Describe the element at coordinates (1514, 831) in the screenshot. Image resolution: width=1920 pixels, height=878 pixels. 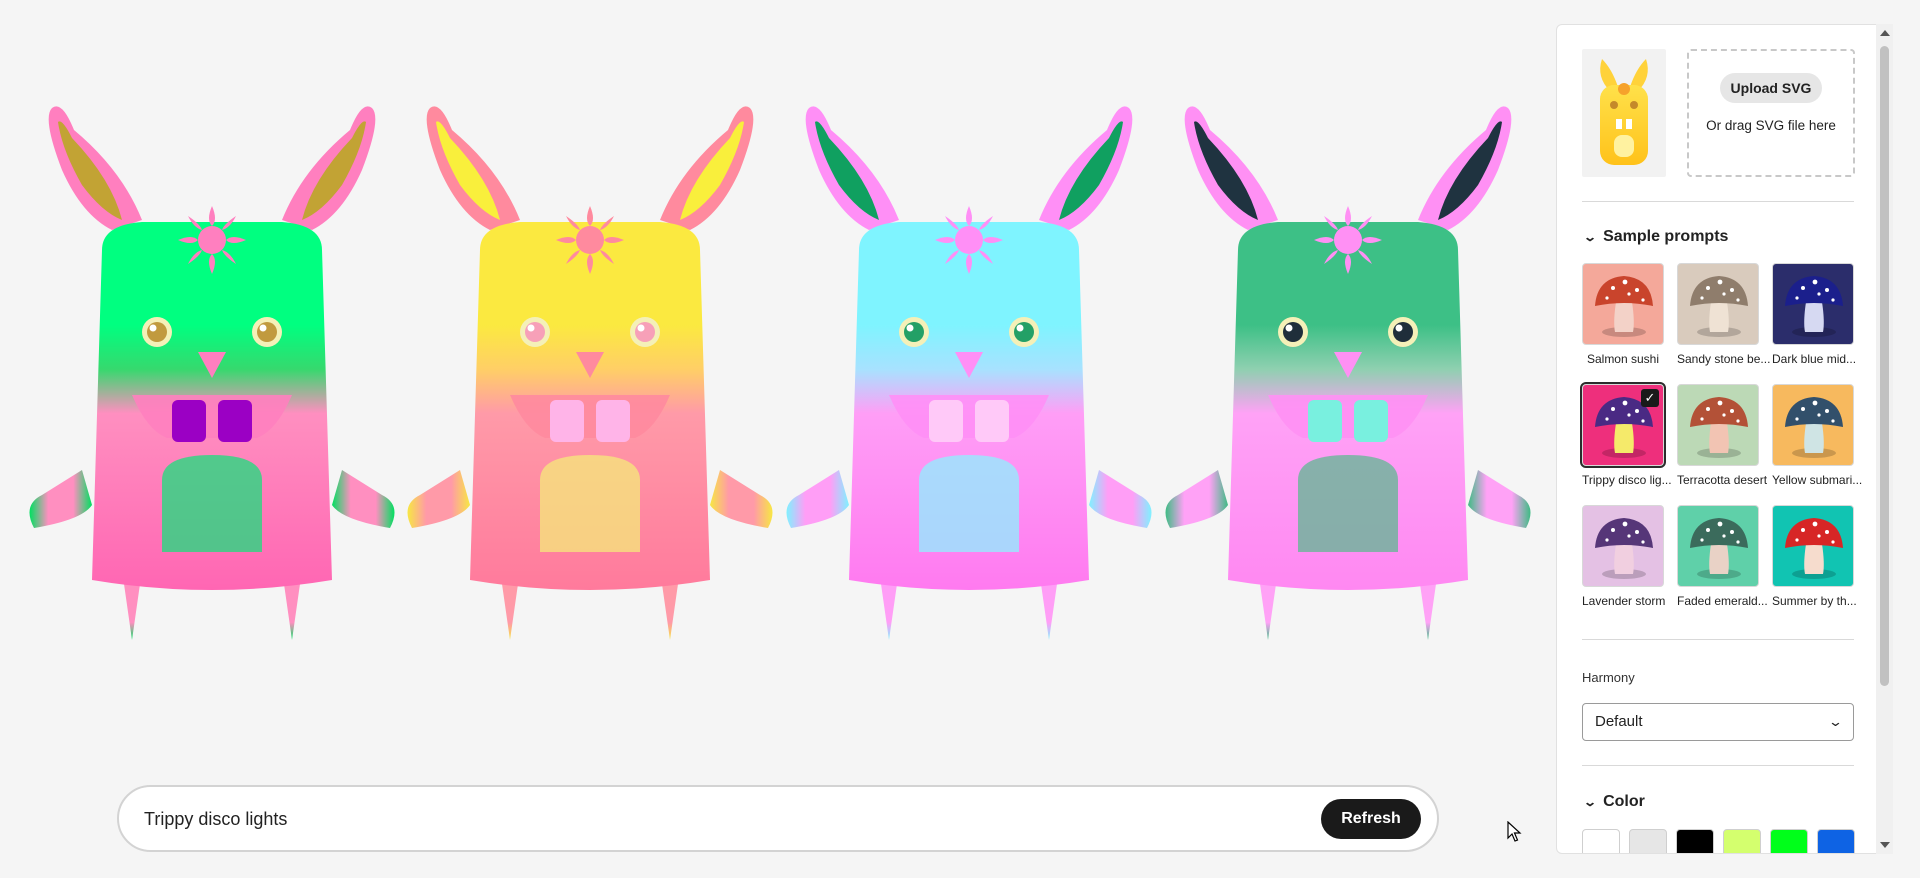
I see `mouse-cursor-icon` at that location.